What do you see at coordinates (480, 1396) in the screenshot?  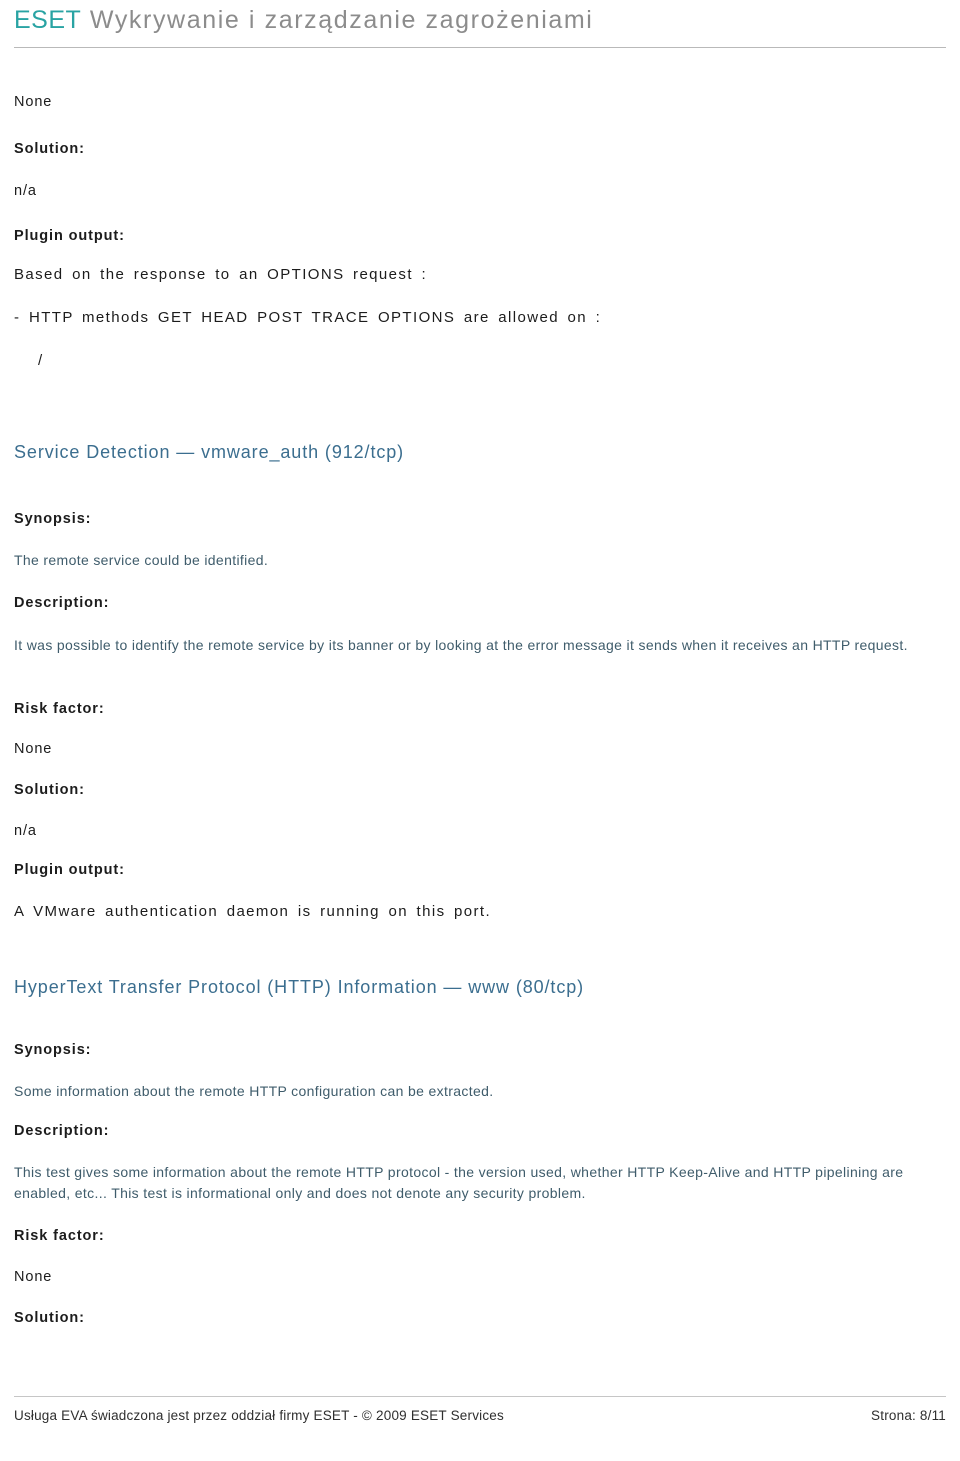 I see `footer-divider` at bounding box center [480, 1396].